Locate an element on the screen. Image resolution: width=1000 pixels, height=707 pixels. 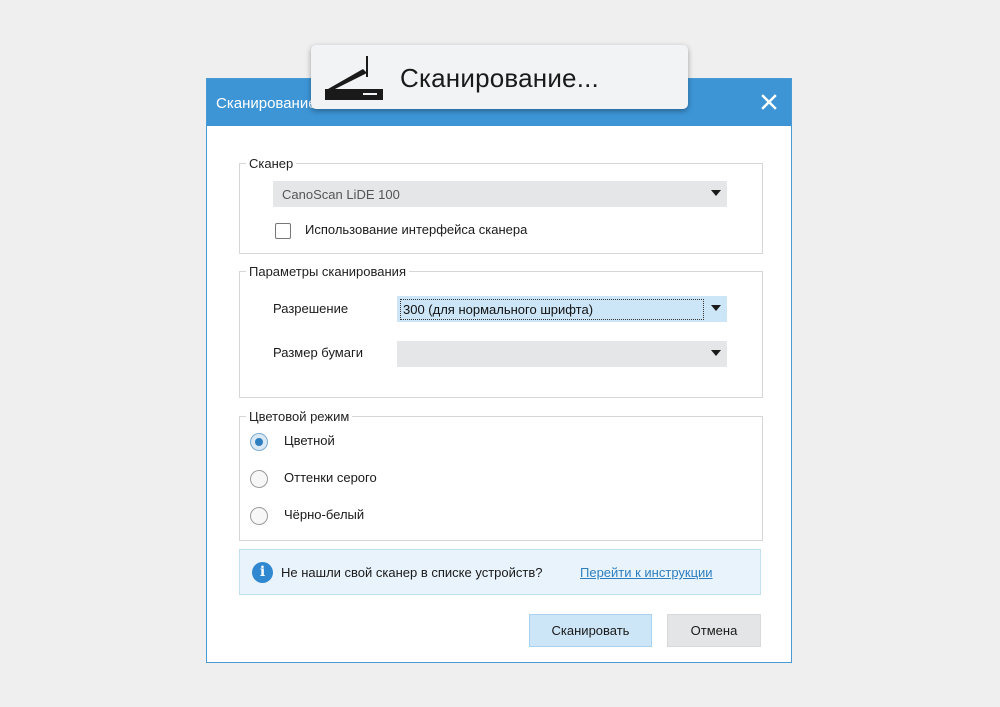
scanner-group-legend: Сканер is located at coordinates (271, 163).